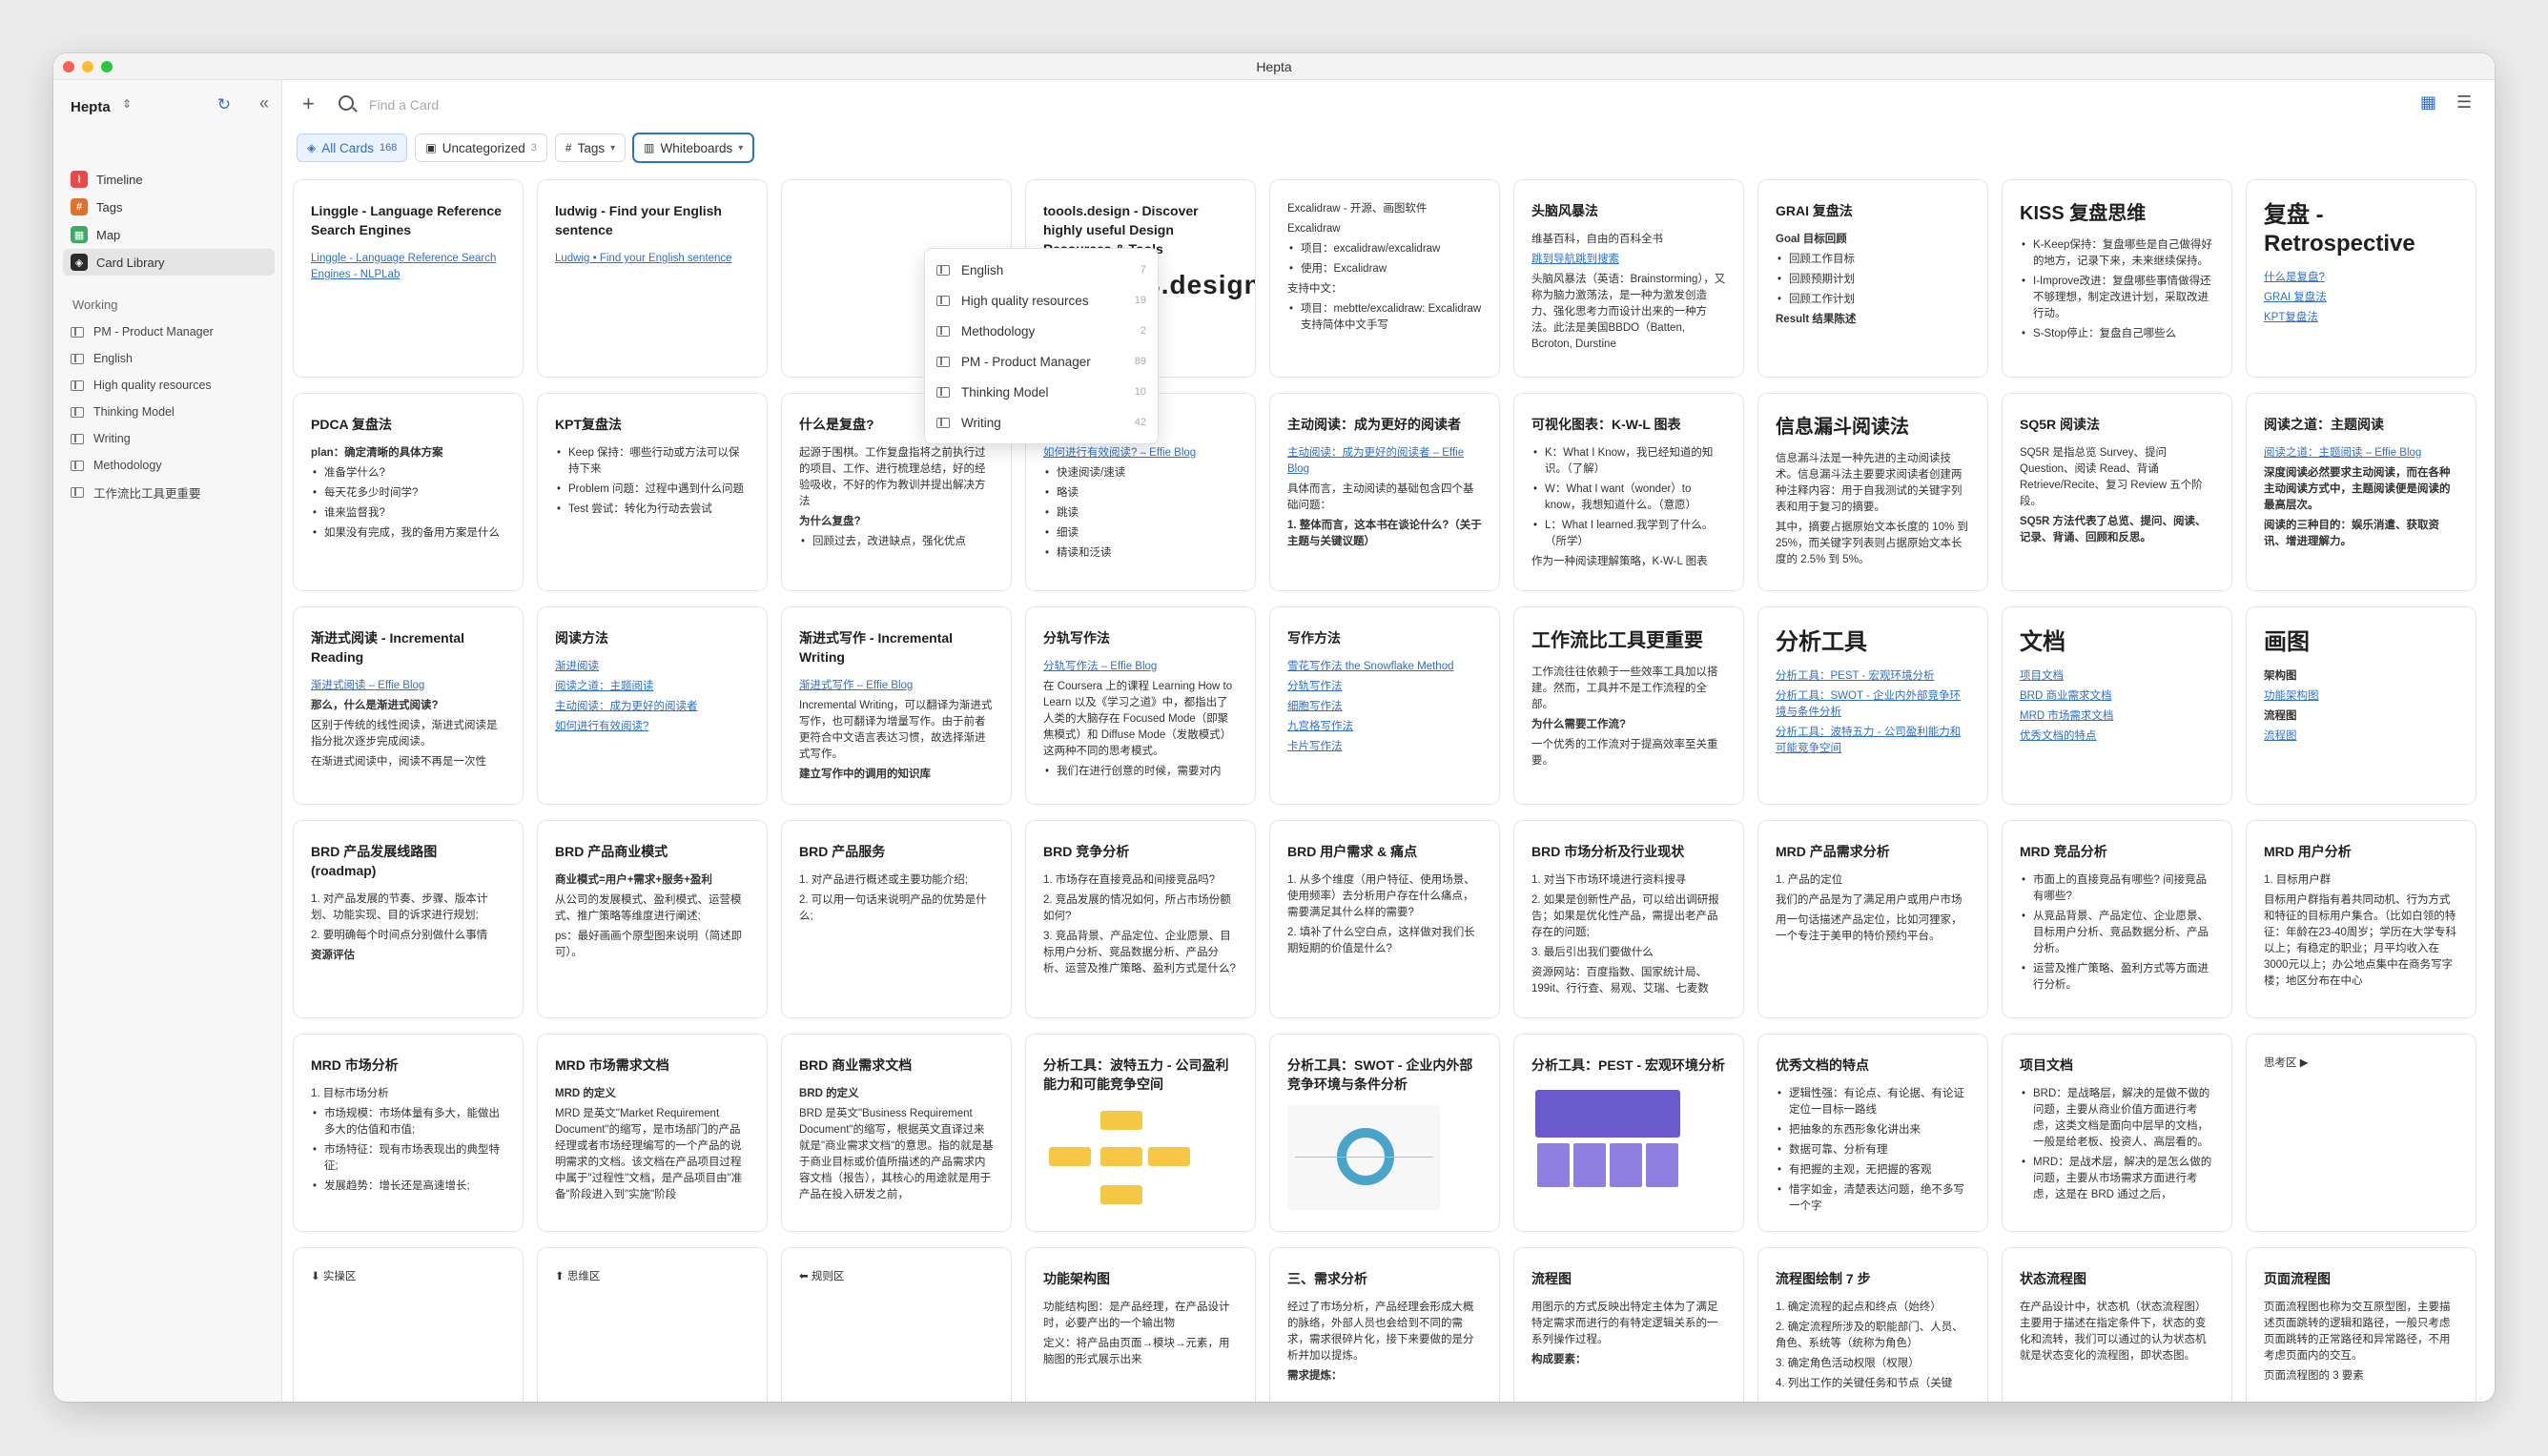 This screenshot has width=2548, height=1456. I want to click on card-link: 如何进行有效阅读?, so click(652, 727).